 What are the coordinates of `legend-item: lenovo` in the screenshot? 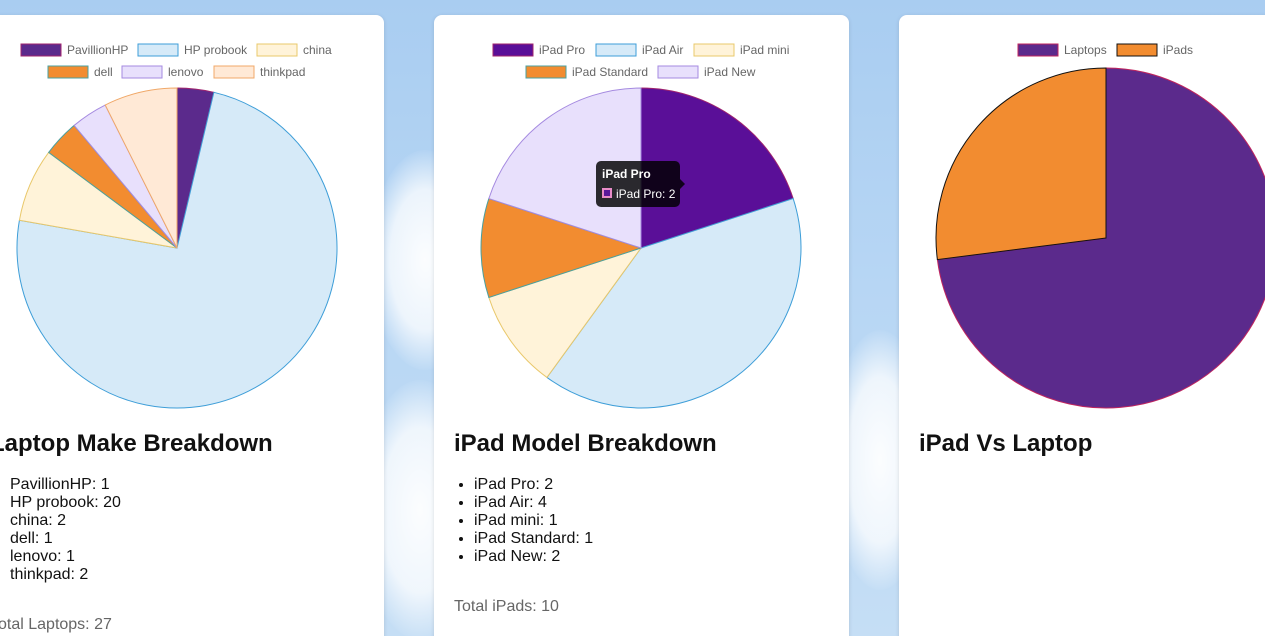 It's located at (162, 72).